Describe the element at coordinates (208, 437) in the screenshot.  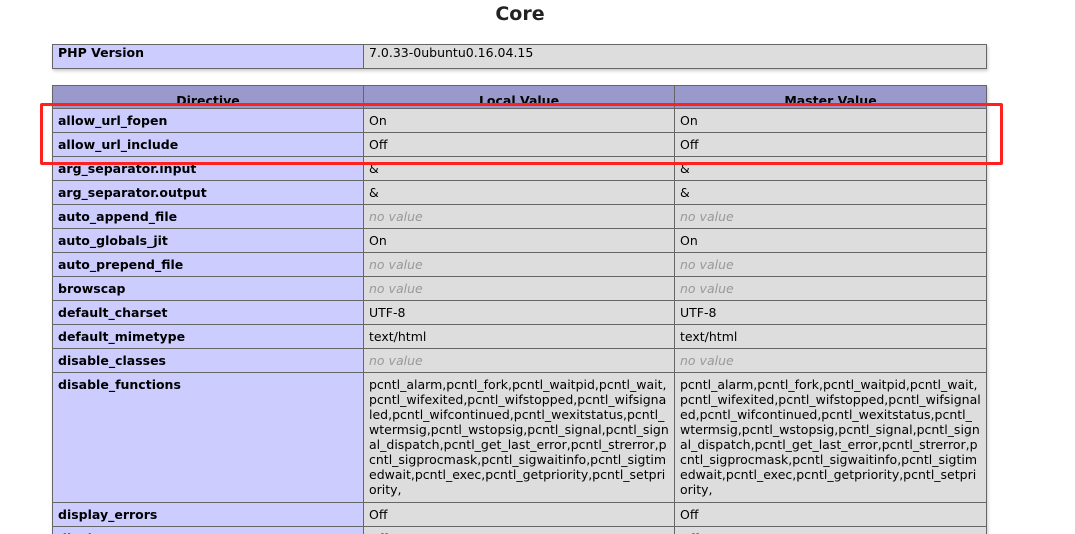
I see `directive-name: disable_functions` at that location.